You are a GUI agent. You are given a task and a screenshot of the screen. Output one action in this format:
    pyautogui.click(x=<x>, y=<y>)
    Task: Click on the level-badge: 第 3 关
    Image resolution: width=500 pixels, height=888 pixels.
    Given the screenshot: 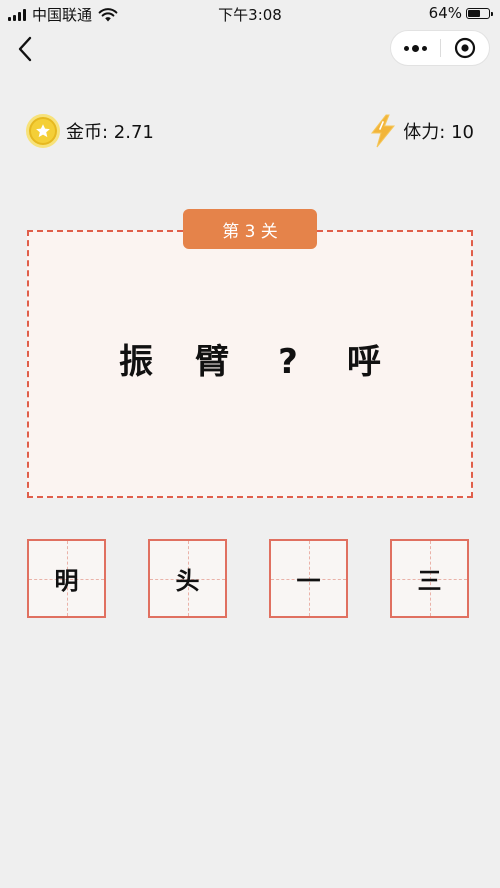 What is the action you would take?
    pyautogui.click(x=250, y=229)
    